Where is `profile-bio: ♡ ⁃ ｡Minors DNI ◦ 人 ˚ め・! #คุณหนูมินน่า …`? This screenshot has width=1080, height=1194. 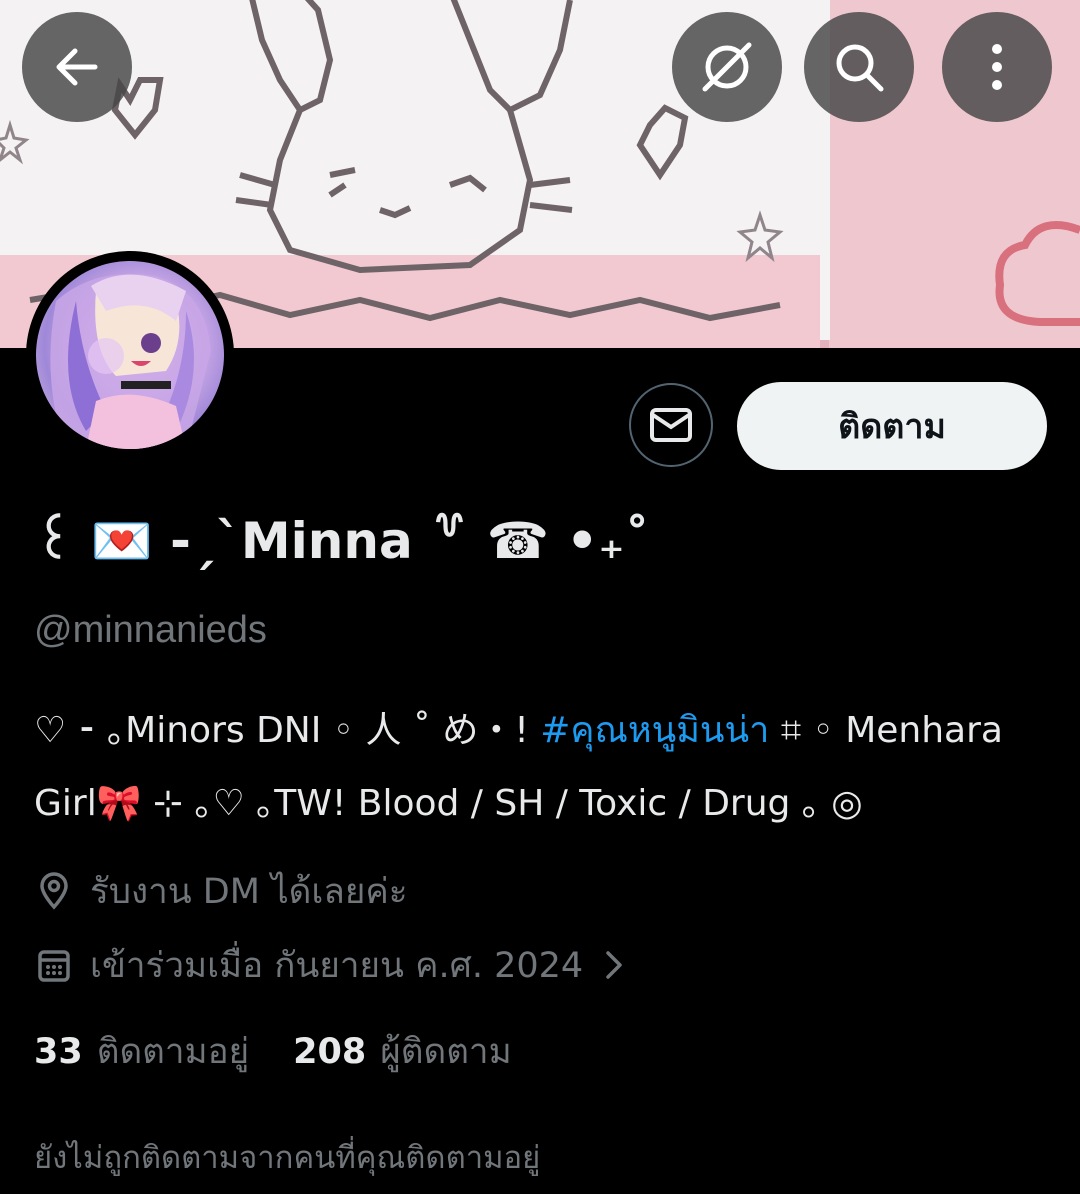
profile-bio: ♡ ⁃ ｡Minors DNI ◦ 人 ˚ め・! #คุณหนูมินน่า … is located at coordinates (539, 767).